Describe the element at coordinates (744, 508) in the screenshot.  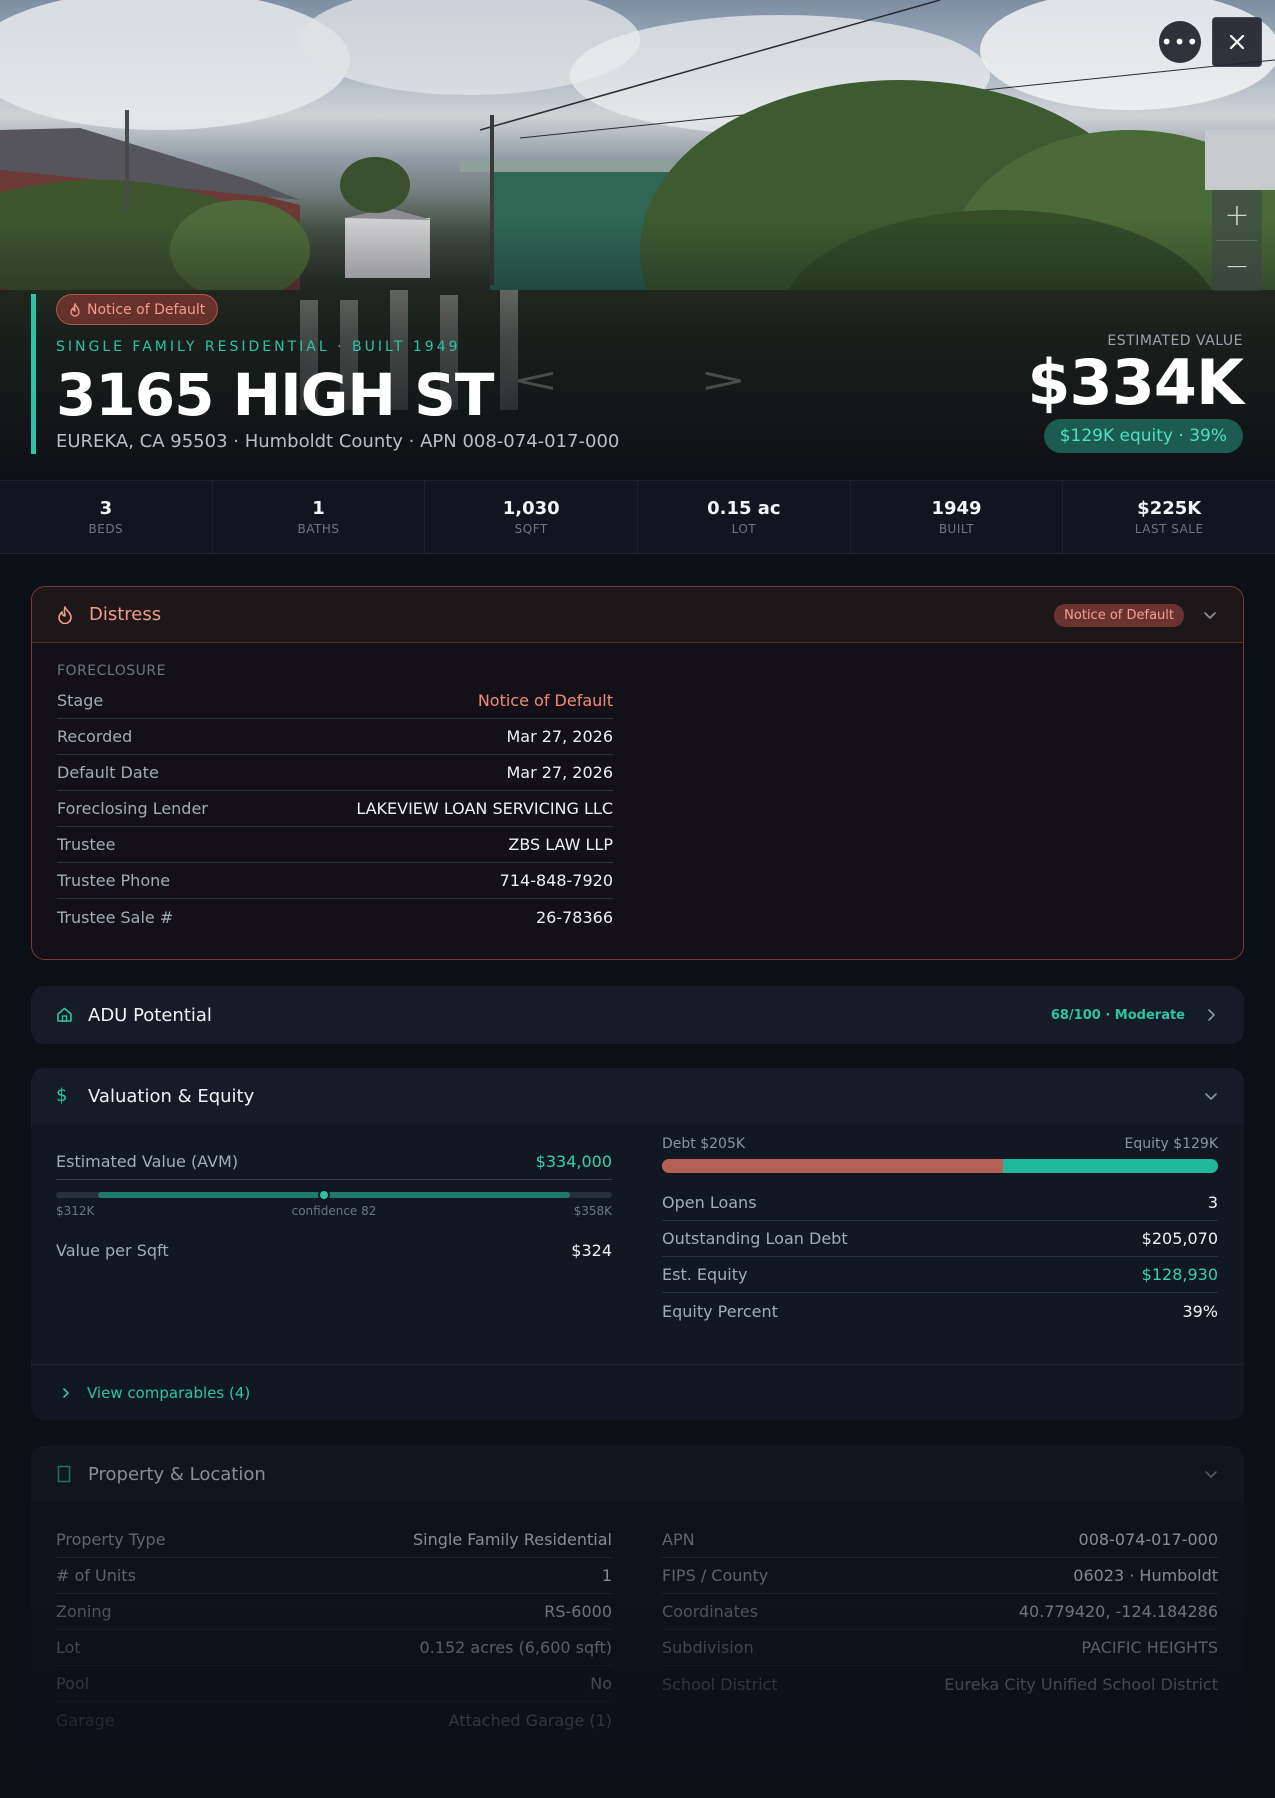
I see `stat-value: 0.15 ac` at that location.